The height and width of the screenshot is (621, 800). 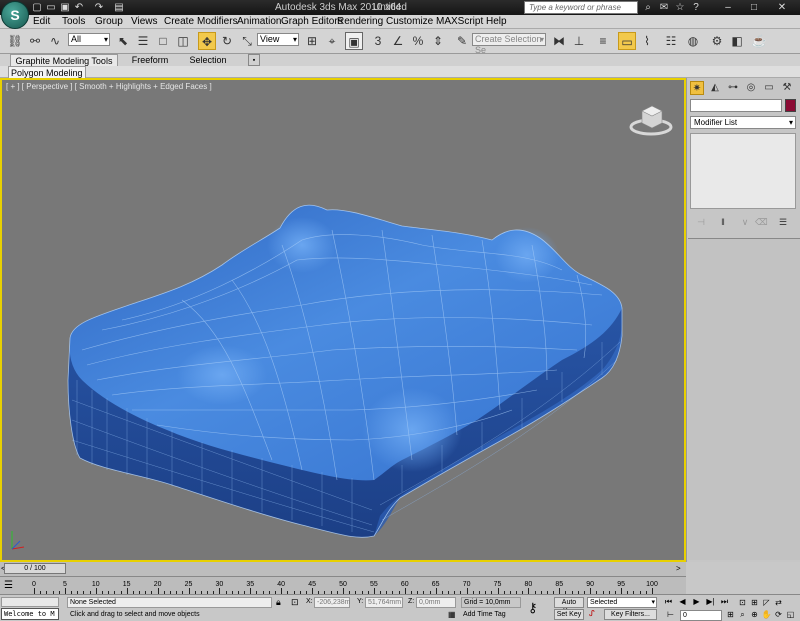 I want to click on default-in-out-tangents-icon: ᔑ, so click(x=592, y=613).